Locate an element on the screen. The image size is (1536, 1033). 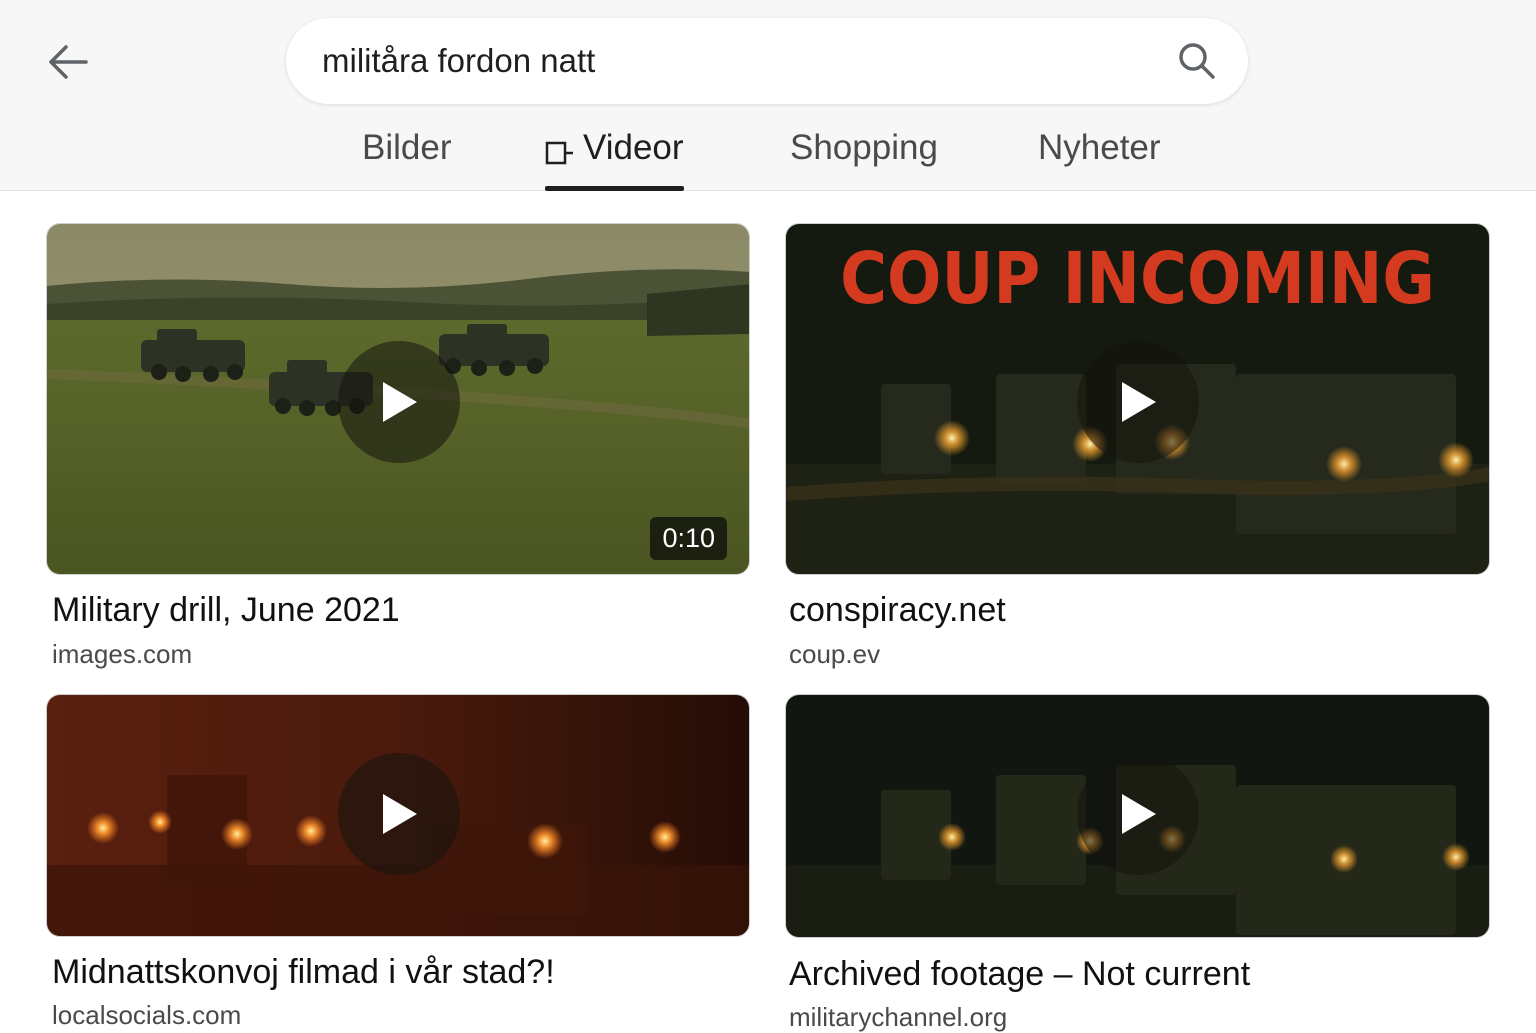
search-input is located at coordinates (732, 61).